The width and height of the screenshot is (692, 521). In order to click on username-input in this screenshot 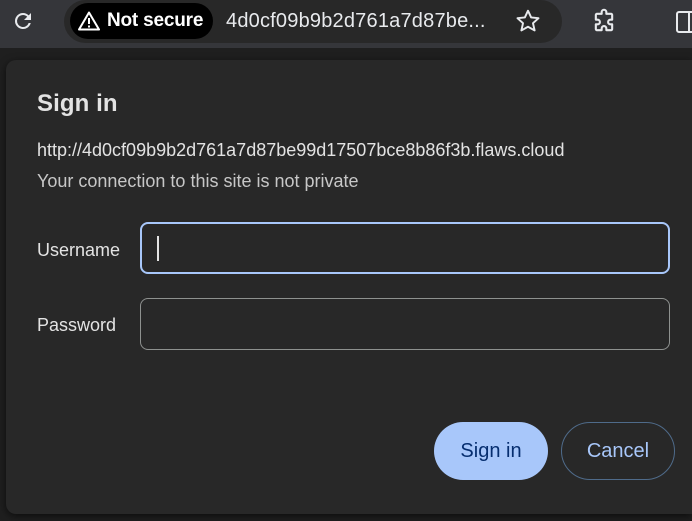, I will do `click(405, 248)`.